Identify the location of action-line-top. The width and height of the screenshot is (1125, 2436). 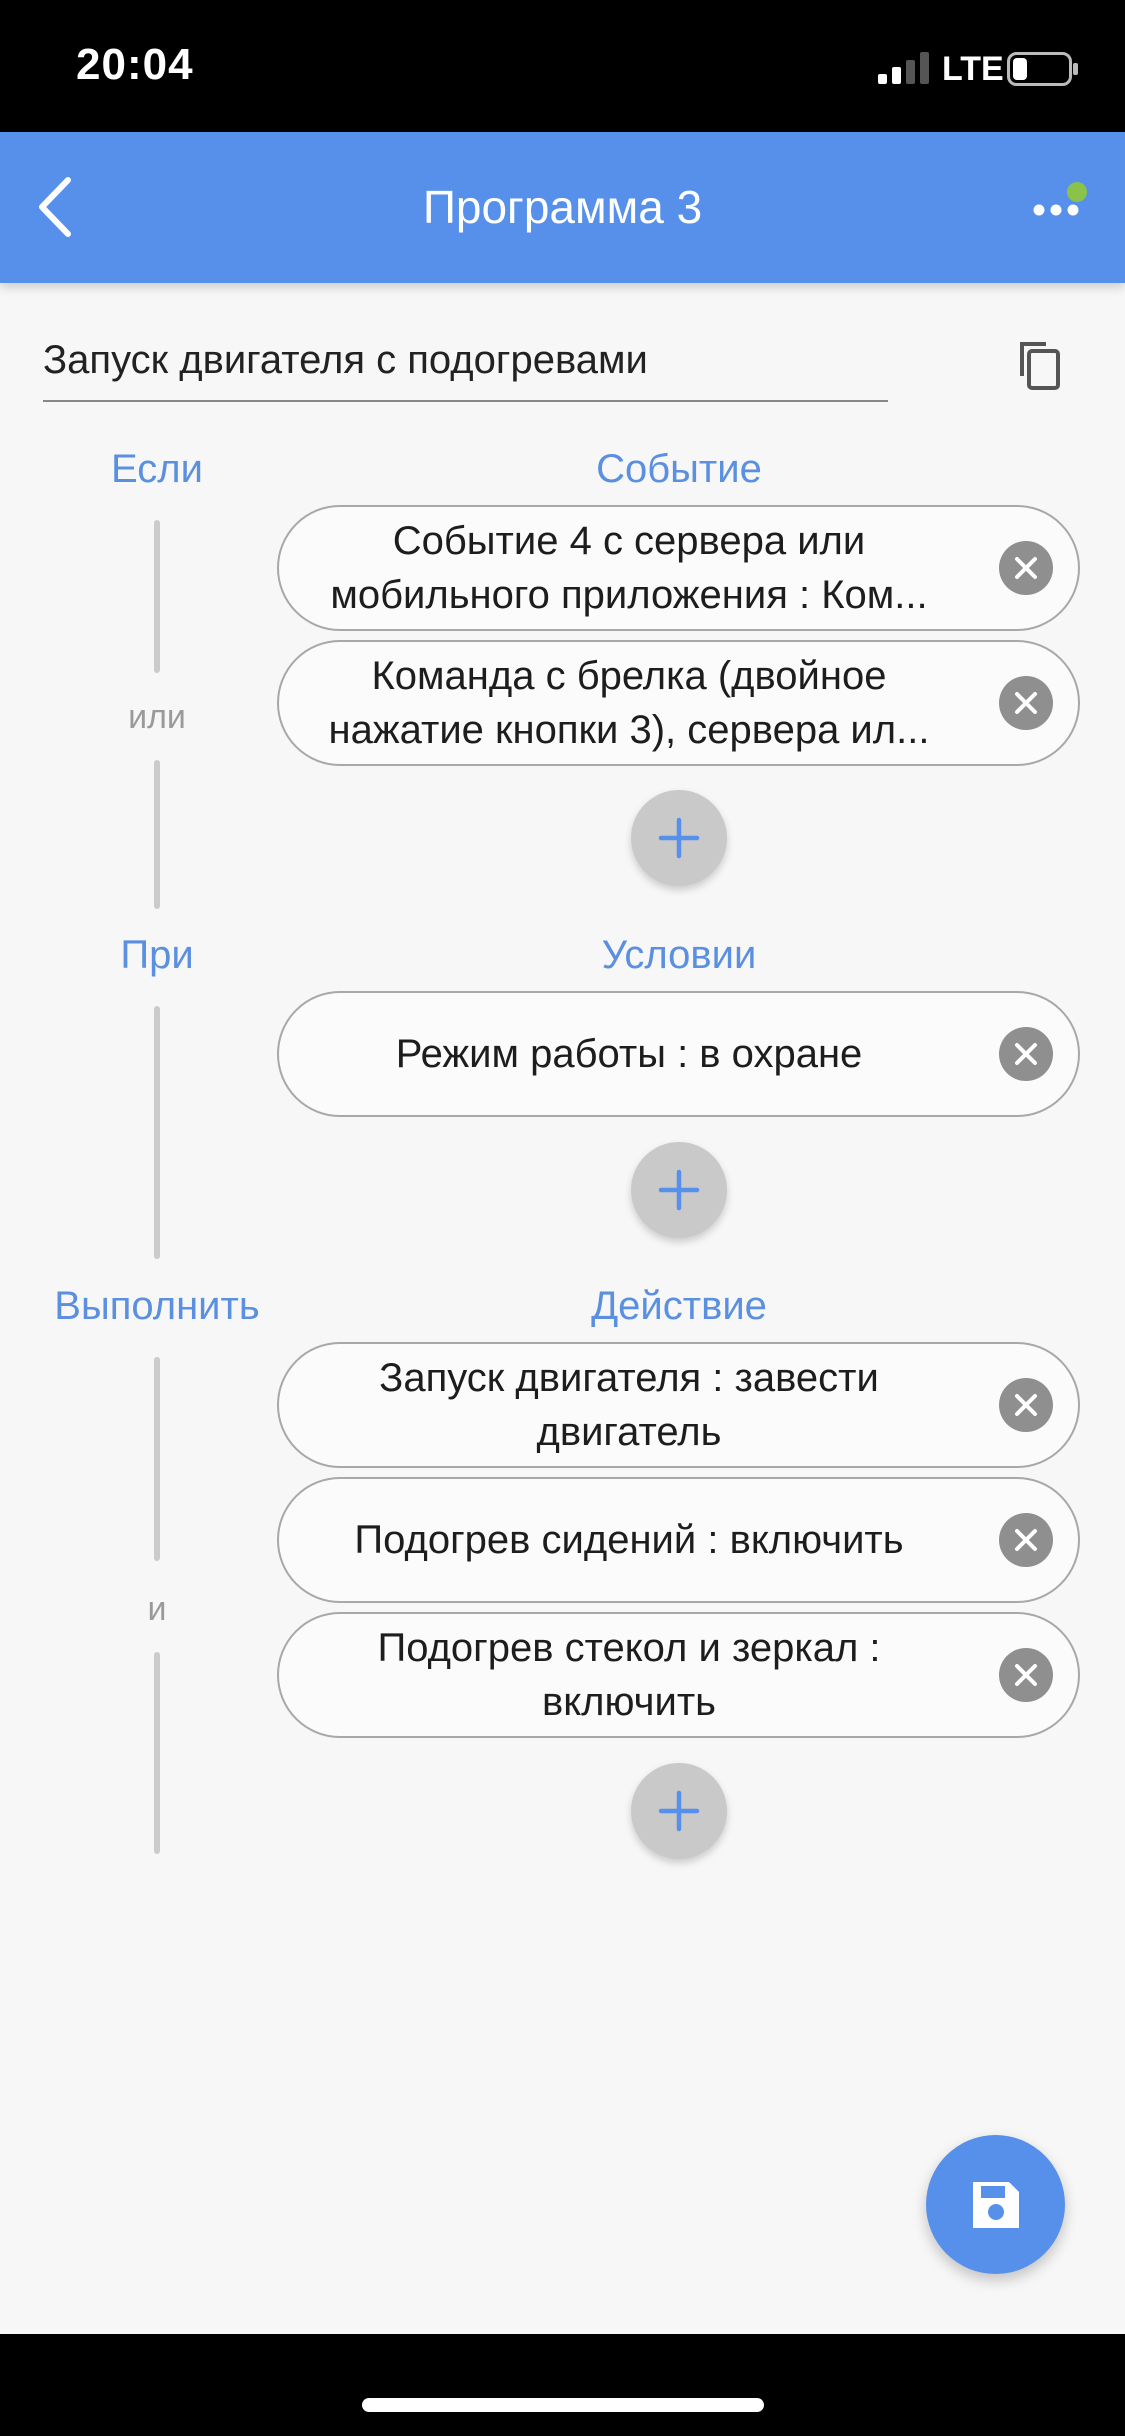
(157, 1459).